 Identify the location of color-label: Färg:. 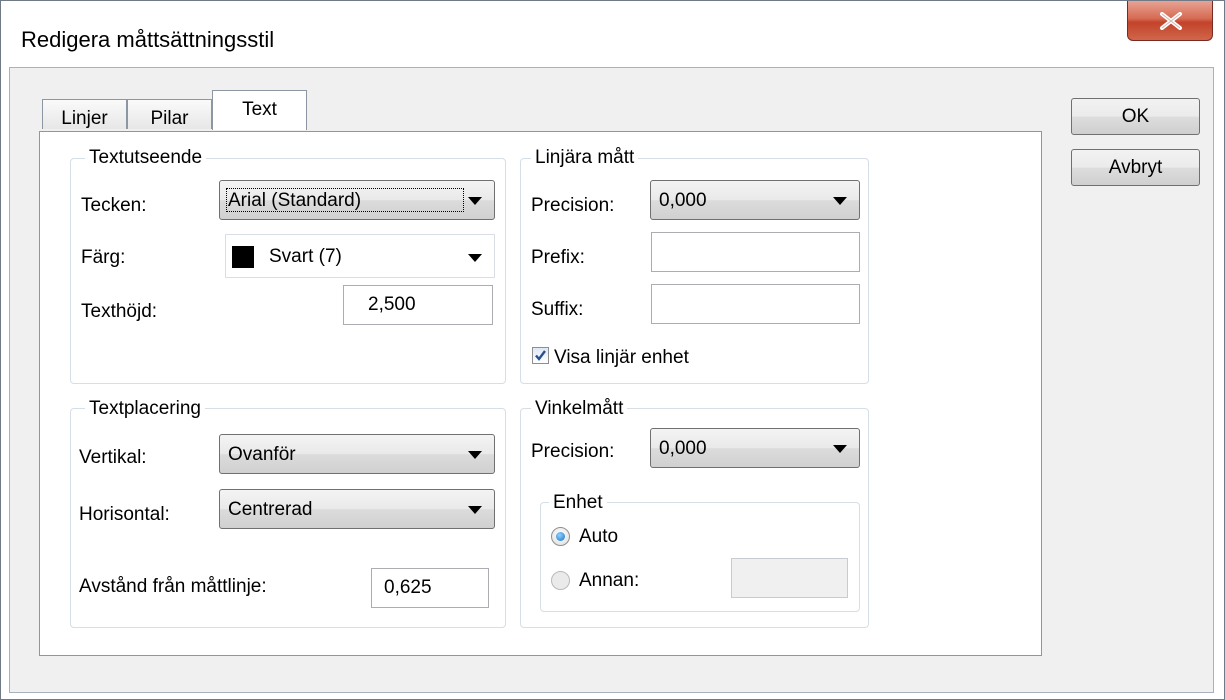
(103, 257).